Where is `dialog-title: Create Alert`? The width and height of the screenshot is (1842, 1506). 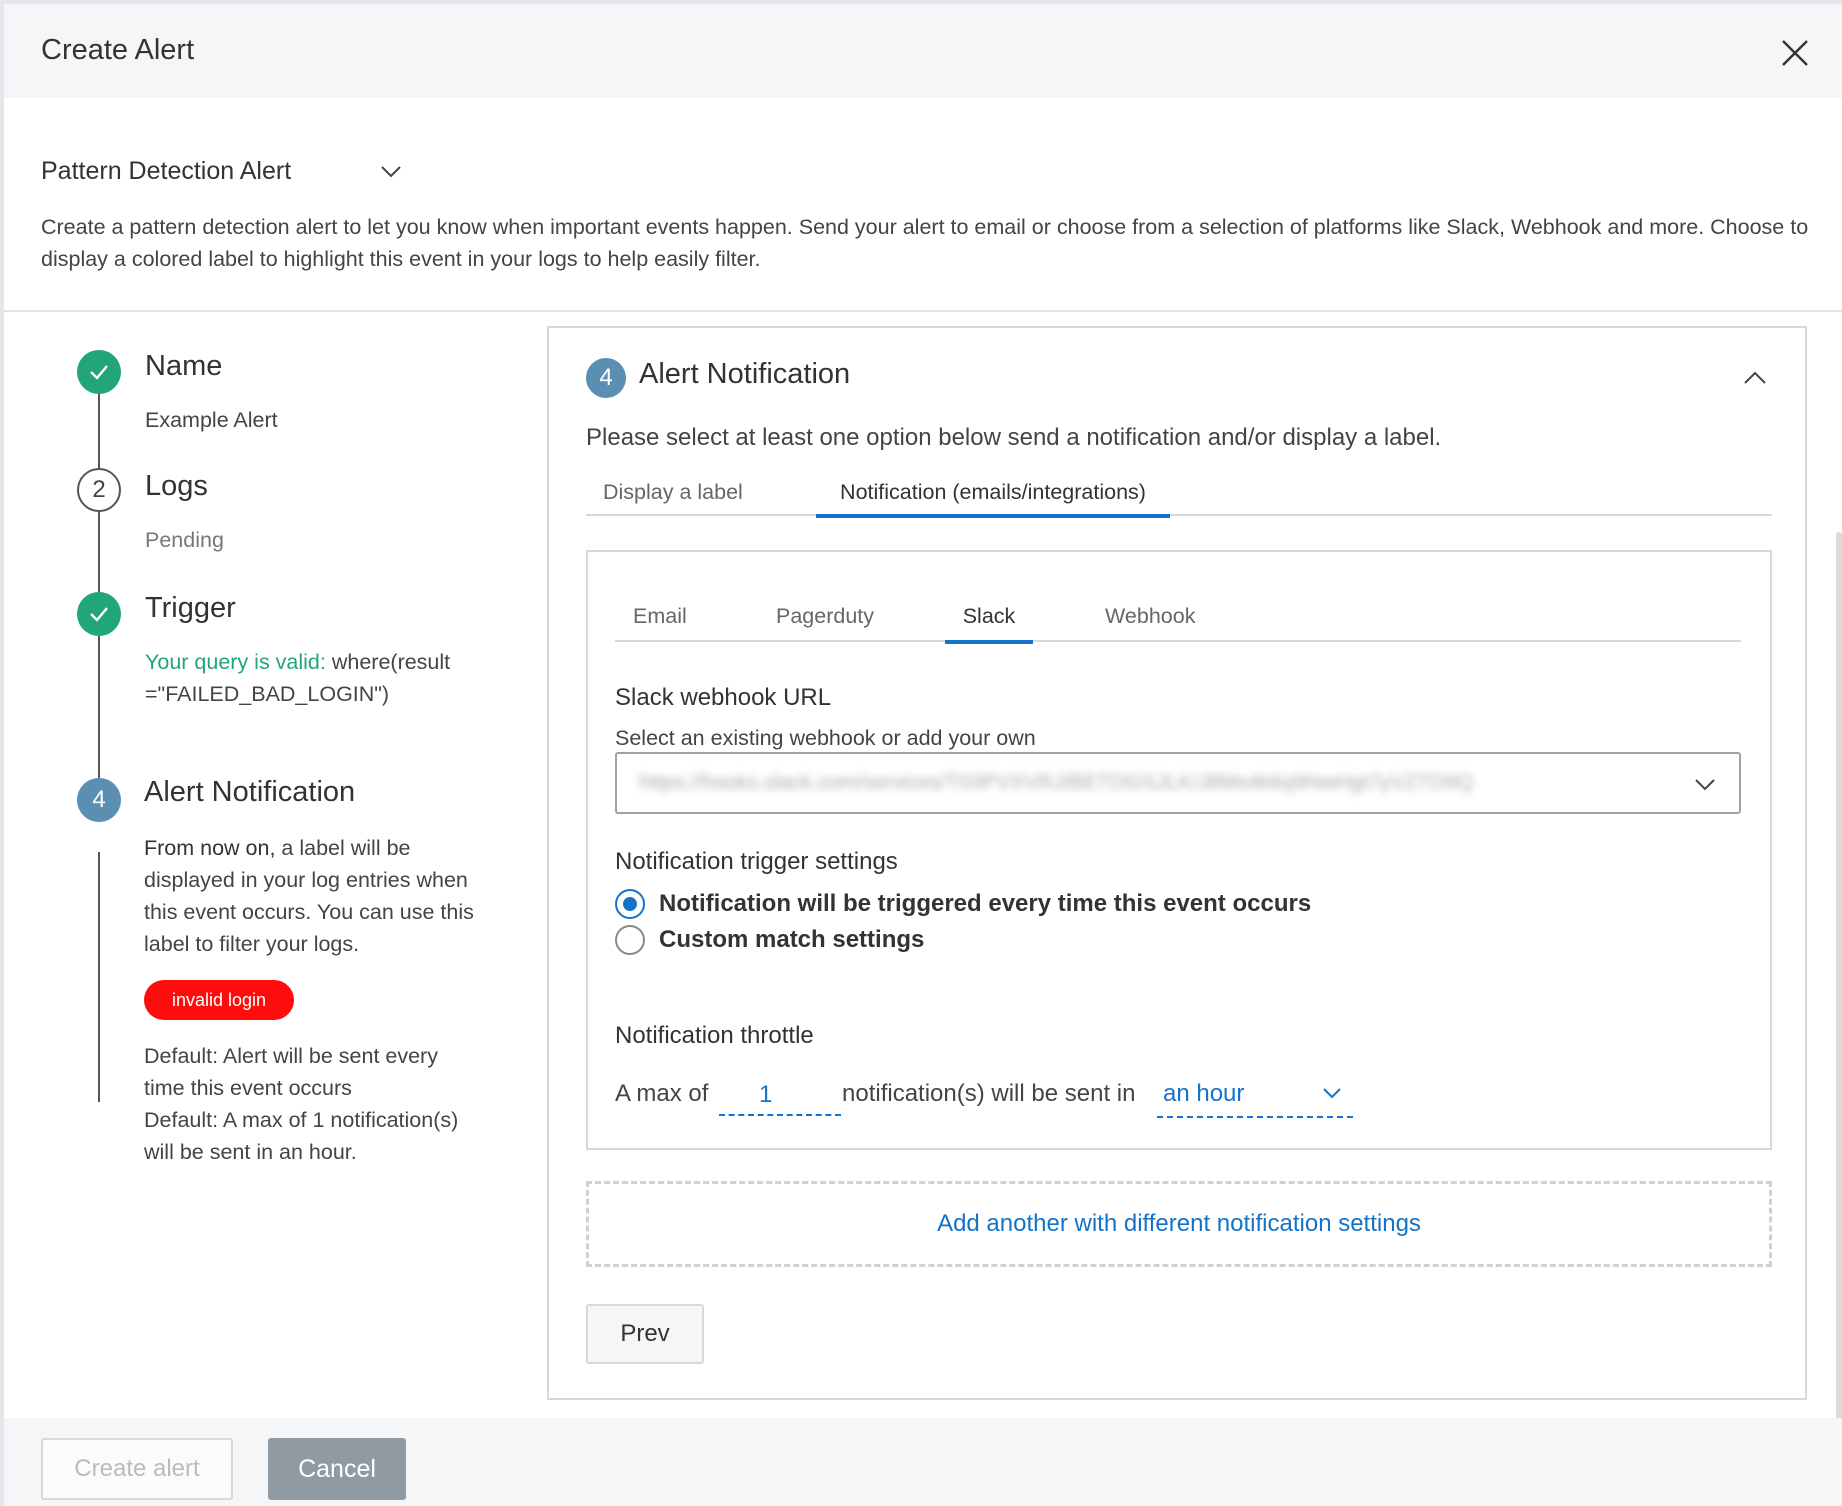
dialog-title: Create Alert is located at coordinates (118, 50).